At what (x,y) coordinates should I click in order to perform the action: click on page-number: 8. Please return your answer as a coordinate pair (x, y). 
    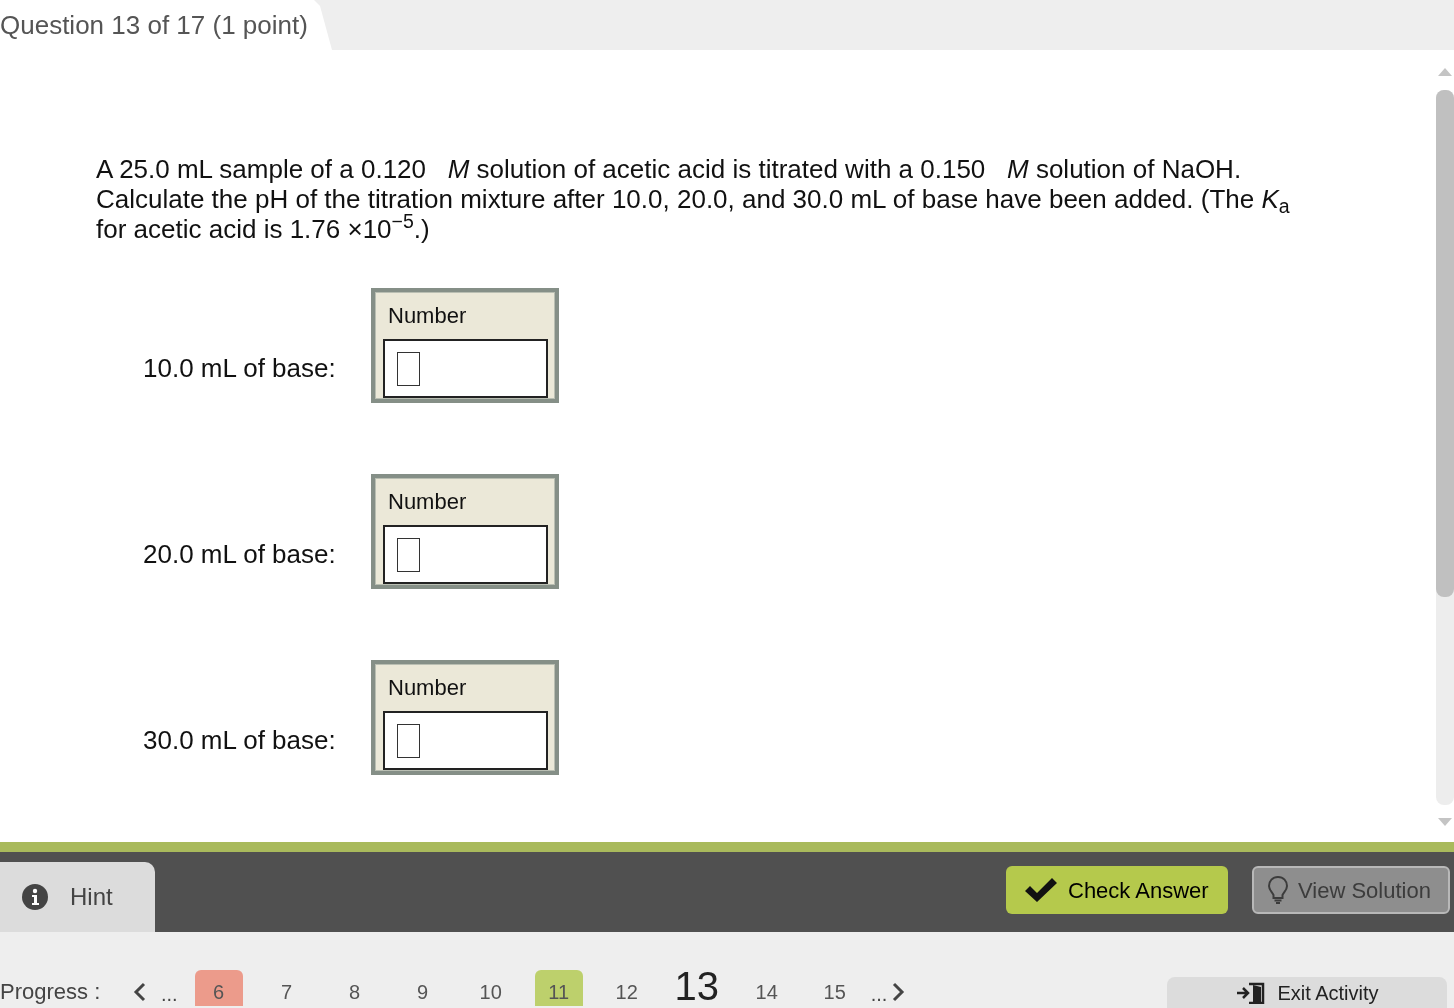
    Looking at the image, I should click on (354, 988).